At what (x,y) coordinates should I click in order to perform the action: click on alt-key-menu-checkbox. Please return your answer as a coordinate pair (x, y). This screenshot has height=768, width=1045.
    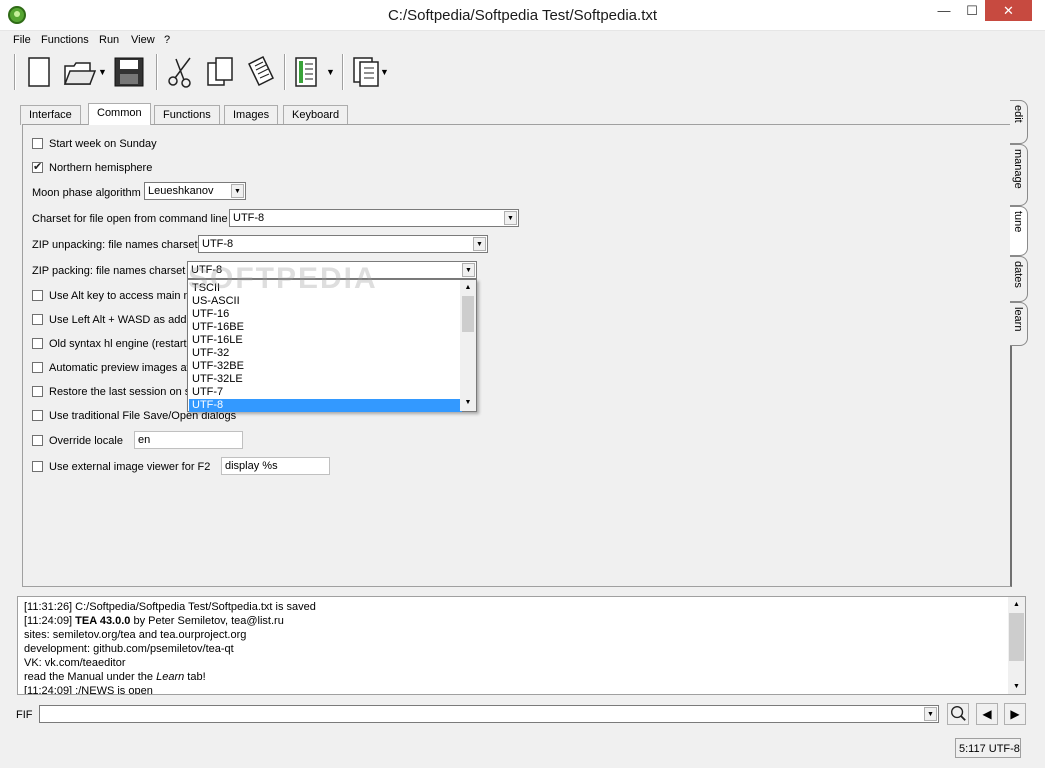
    Looking at the image, I should click on (37, 295).